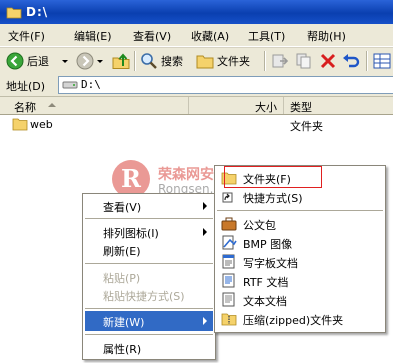 The height and width of the screenshot is (363, 393). Describe the element at coordinates (259, 225) in the screenshot. I see `menu-item-label: 公文包` at that location.